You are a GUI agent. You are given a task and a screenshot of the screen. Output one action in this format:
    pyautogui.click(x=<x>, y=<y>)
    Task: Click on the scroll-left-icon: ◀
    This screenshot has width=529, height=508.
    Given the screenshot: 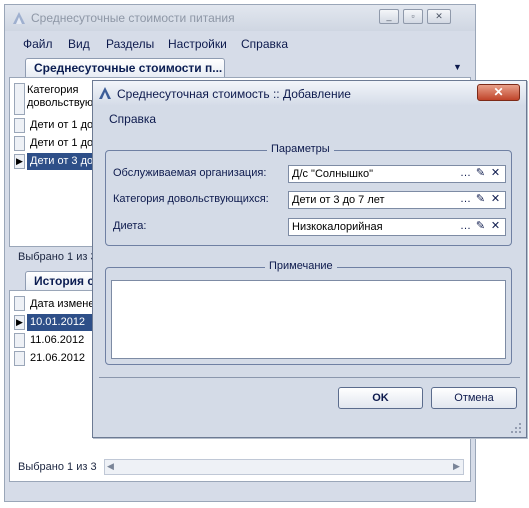 What is the action you would take?
    pyautogui.click(x=110, y=466)
    